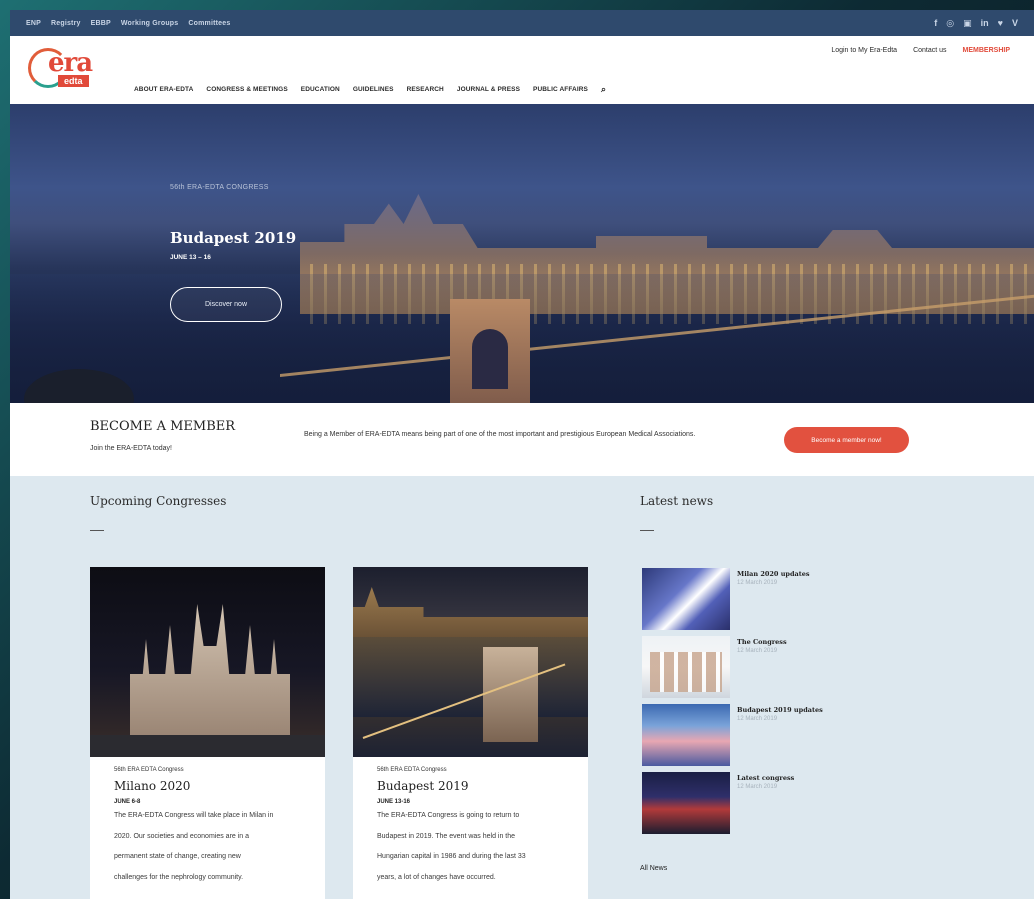 Image resolution: width=1034 pixels, height=899 pixels. Describe the element at coordinates (70, 63) in the screenshot. I see `logo-era-text: era` at that location.